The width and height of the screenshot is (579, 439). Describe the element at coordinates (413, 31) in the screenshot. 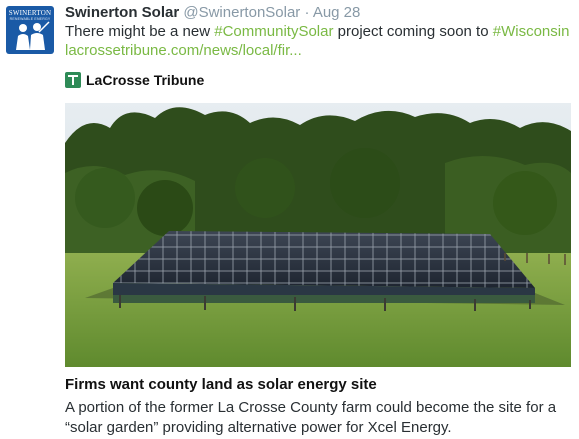

I see `tweet-text-part2: project coming soon to` at that location.